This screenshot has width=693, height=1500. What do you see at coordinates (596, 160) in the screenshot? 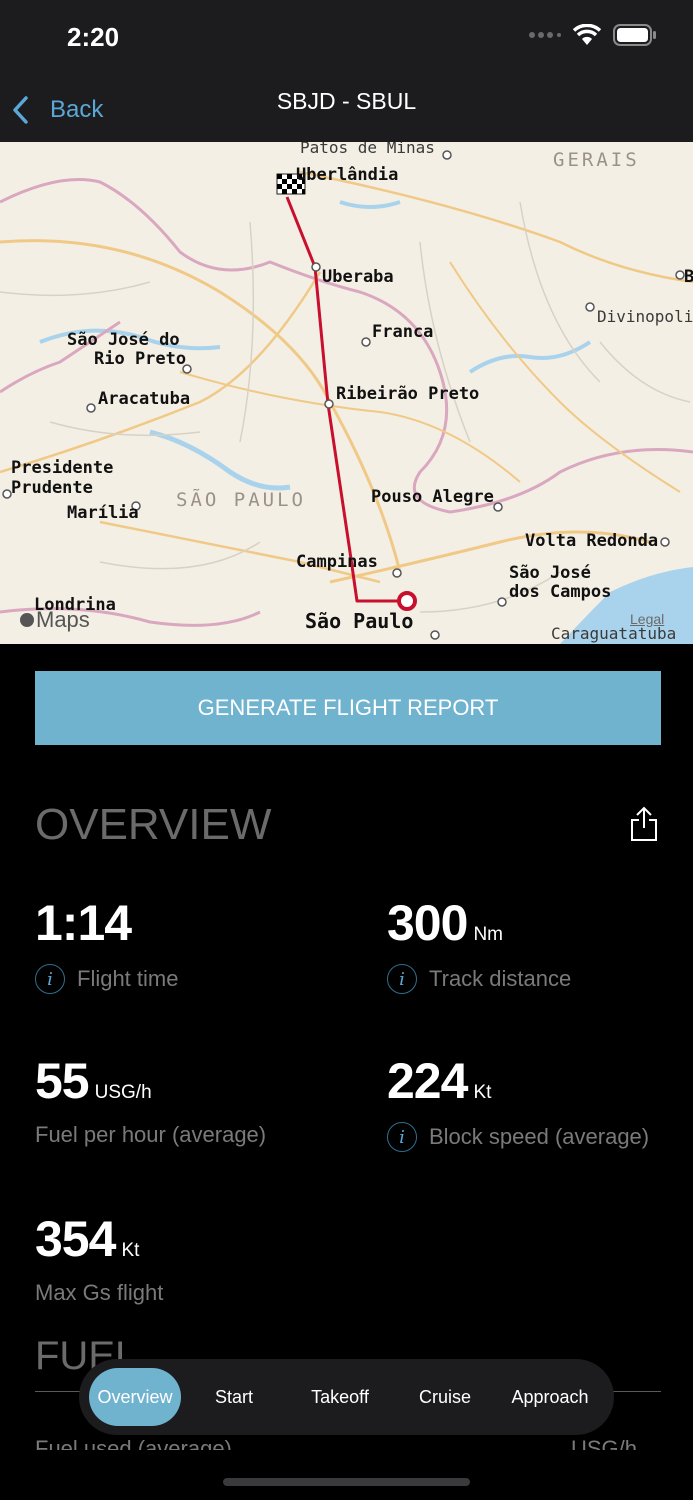
I see `map-label-gerais: GERAIS` at bounding box center [596, 160].